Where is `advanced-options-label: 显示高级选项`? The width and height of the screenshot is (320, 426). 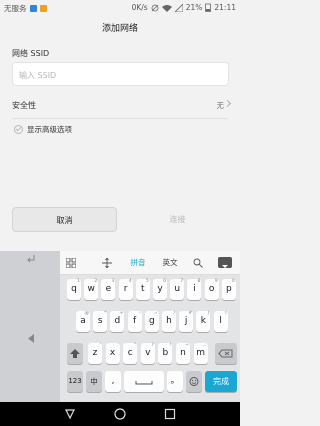
advanced-options-label: 显示高级选项 is located at coordinates (49, 129).